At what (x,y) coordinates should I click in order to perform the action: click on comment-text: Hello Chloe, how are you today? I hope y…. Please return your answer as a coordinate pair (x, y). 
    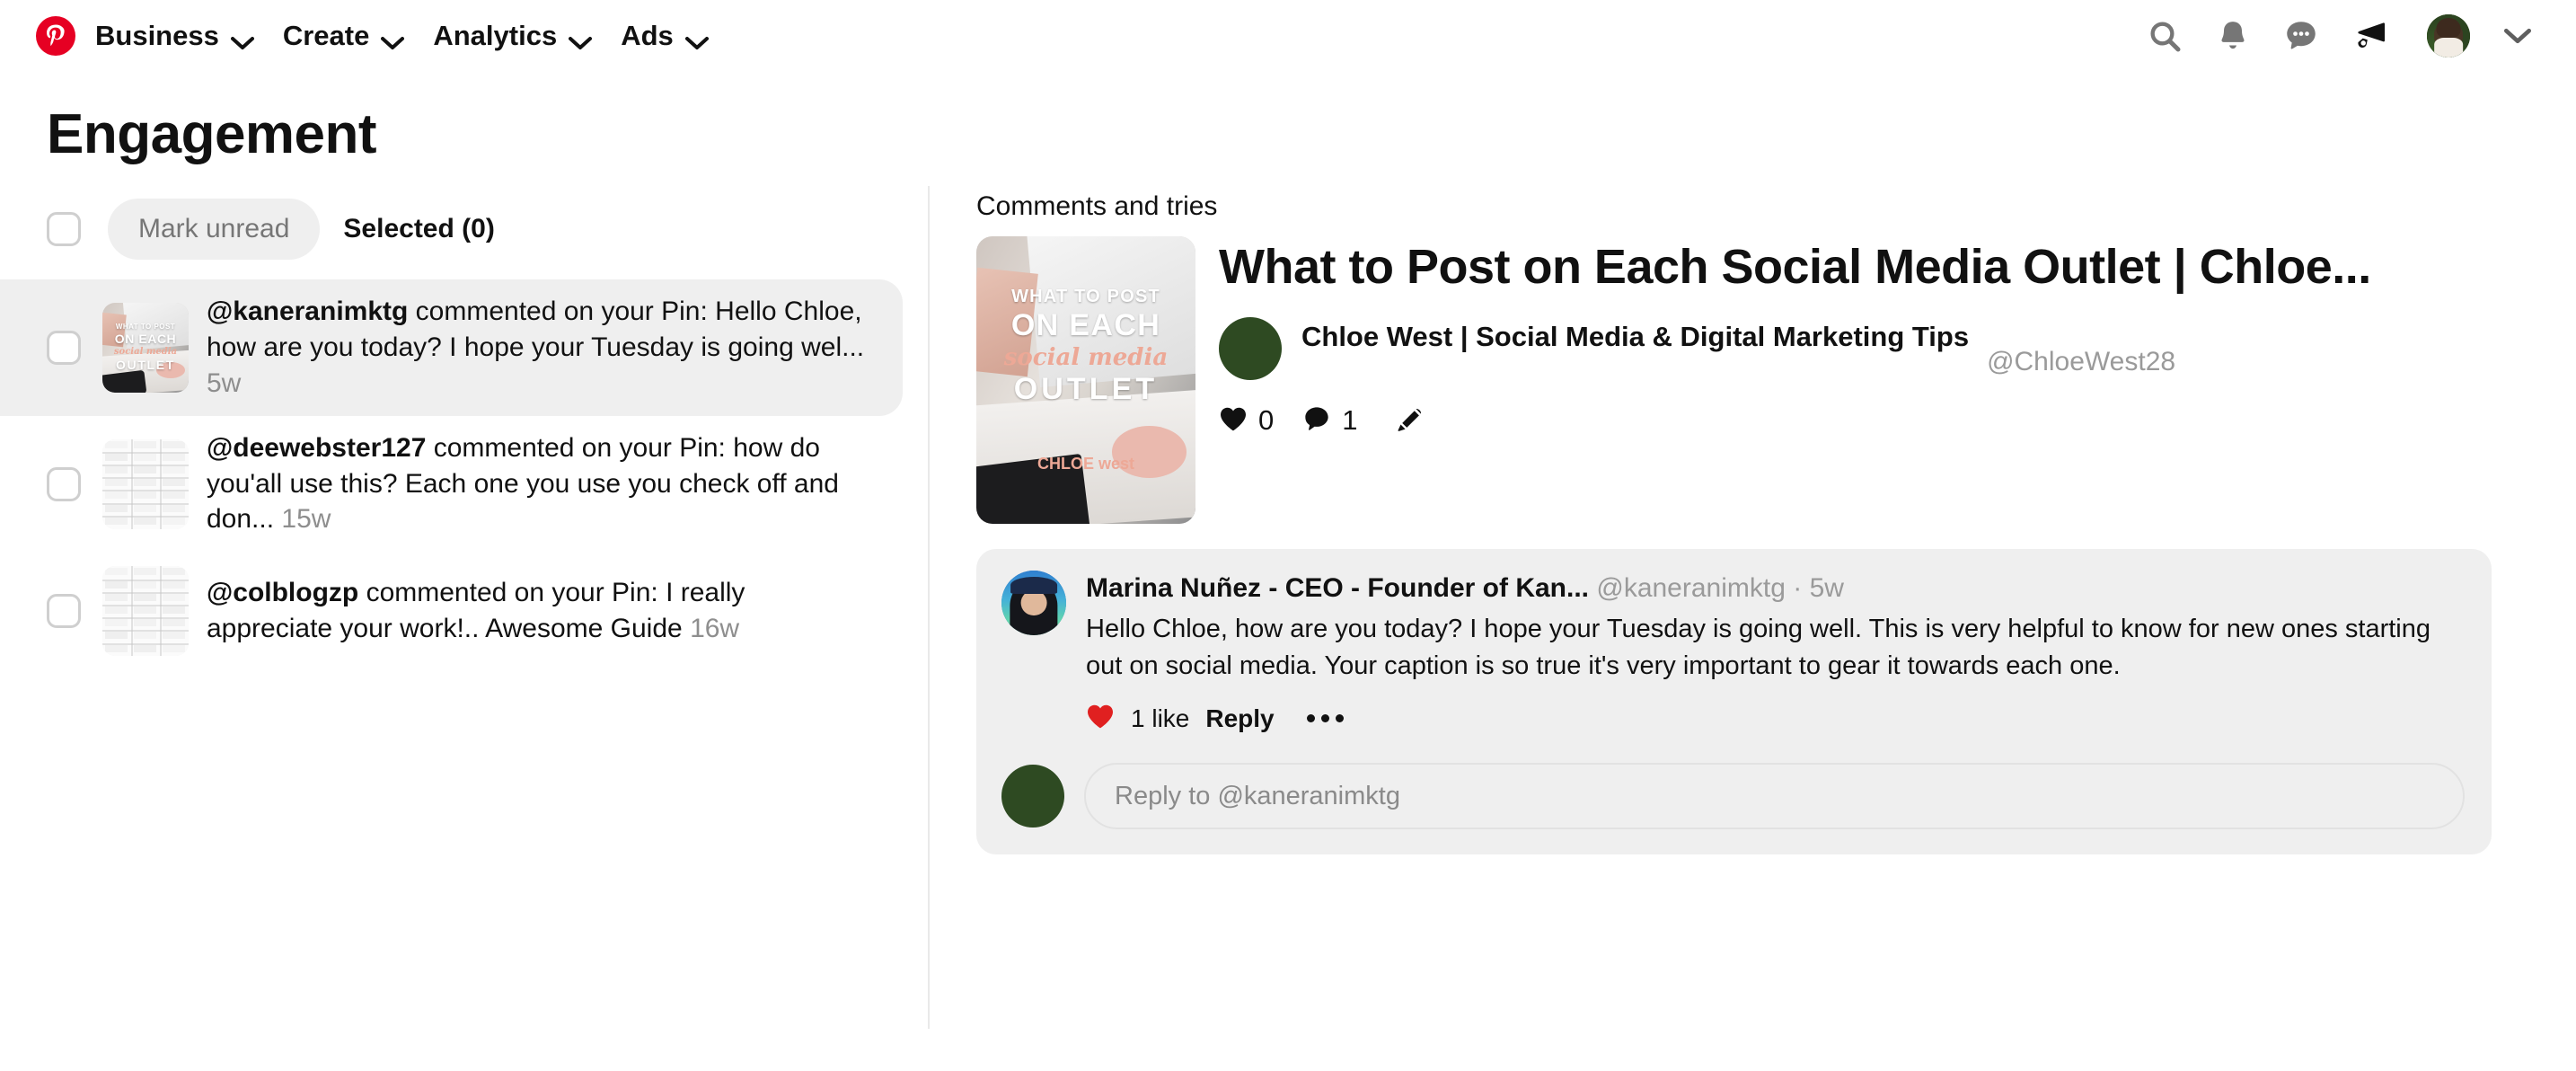
    Looking at the image, I should click on (1758, 648).